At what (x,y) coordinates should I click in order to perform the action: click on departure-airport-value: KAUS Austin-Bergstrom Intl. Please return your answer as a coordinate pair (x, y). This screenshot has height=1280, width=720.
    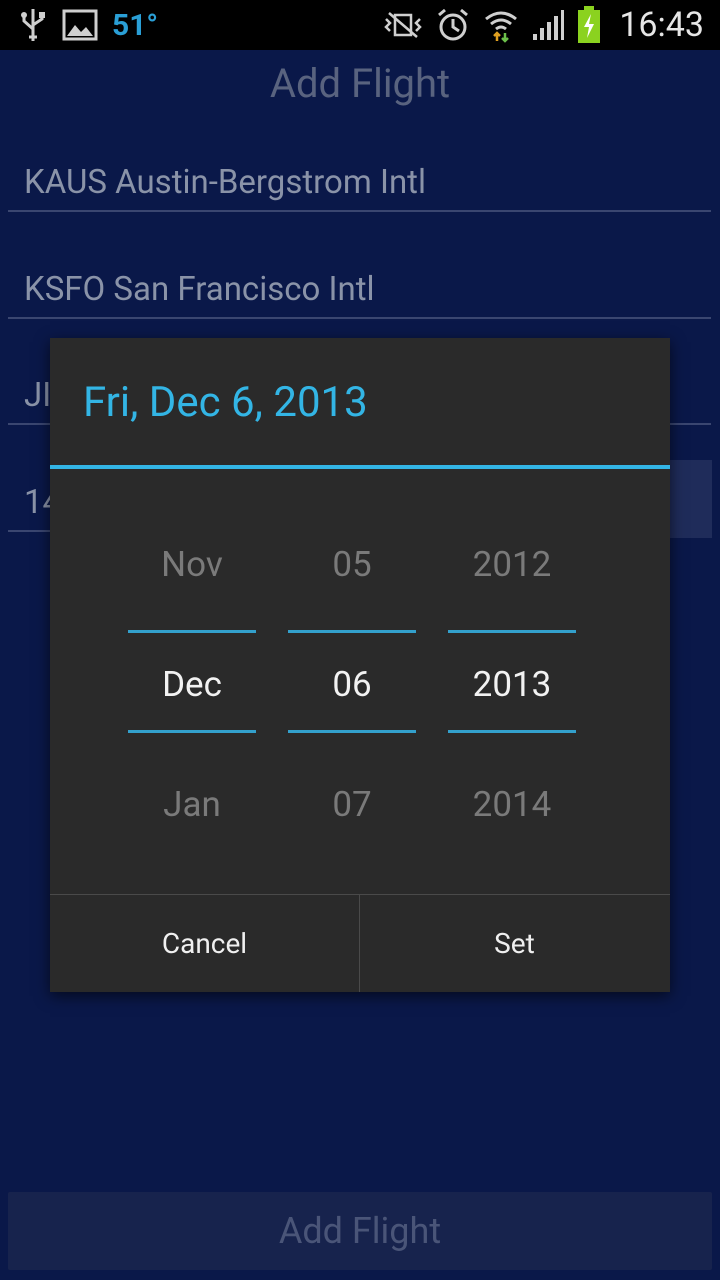
    Looking at the image, I should click on (225, 182).